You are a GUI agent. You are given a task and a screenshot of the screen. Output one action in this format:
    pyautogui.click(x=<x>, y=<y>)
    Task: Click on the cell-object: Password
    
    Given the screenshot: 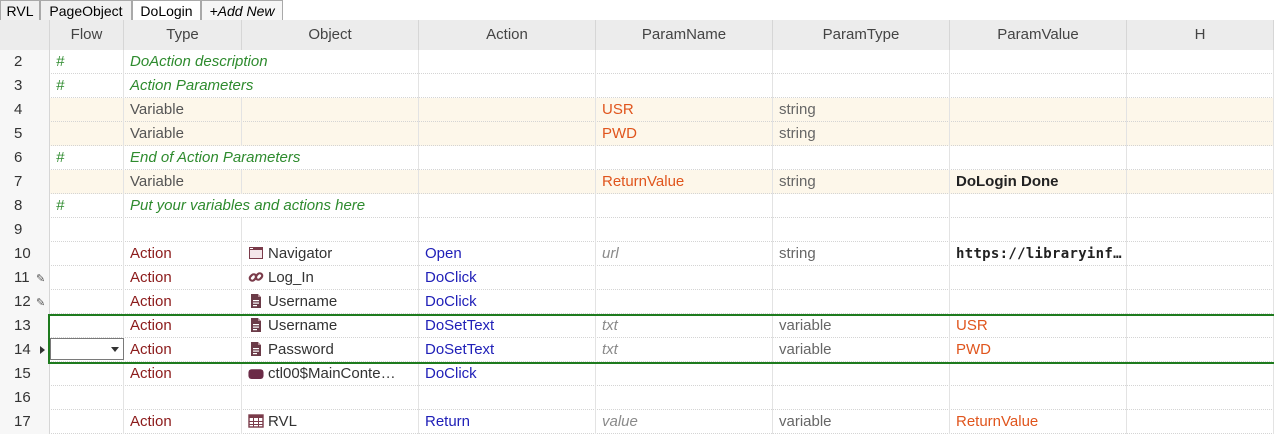 What is the action you would take?
    pyautogui.click(x=330, y=350)
    